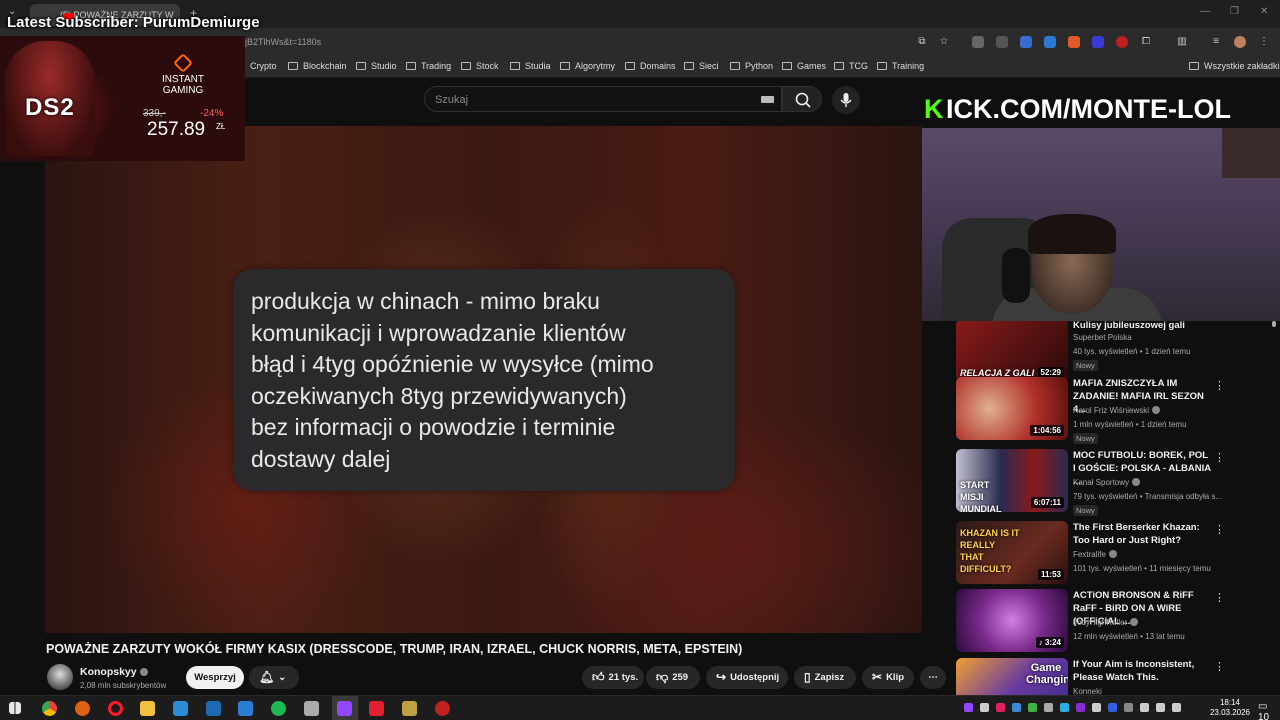 This screenshot has height=720, width=1280. Describe the element at coordinates (1144, 707) in the screenshot. I see `battery-icon` at that location.